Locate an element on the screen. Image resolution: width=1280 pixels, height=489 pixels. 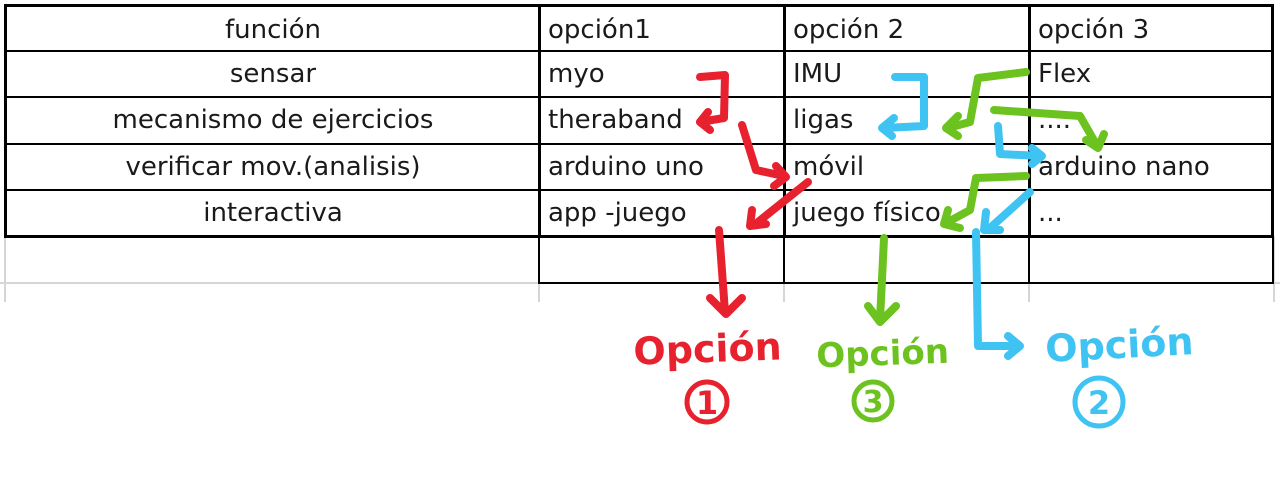
option2-number-text: 2 is located at coordinates (1099, 403).